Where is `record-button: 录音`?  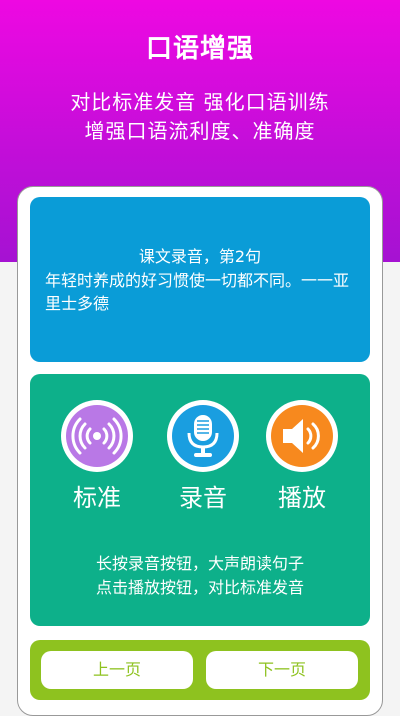 record-button: 录音 is located at coordinates (203, 456).